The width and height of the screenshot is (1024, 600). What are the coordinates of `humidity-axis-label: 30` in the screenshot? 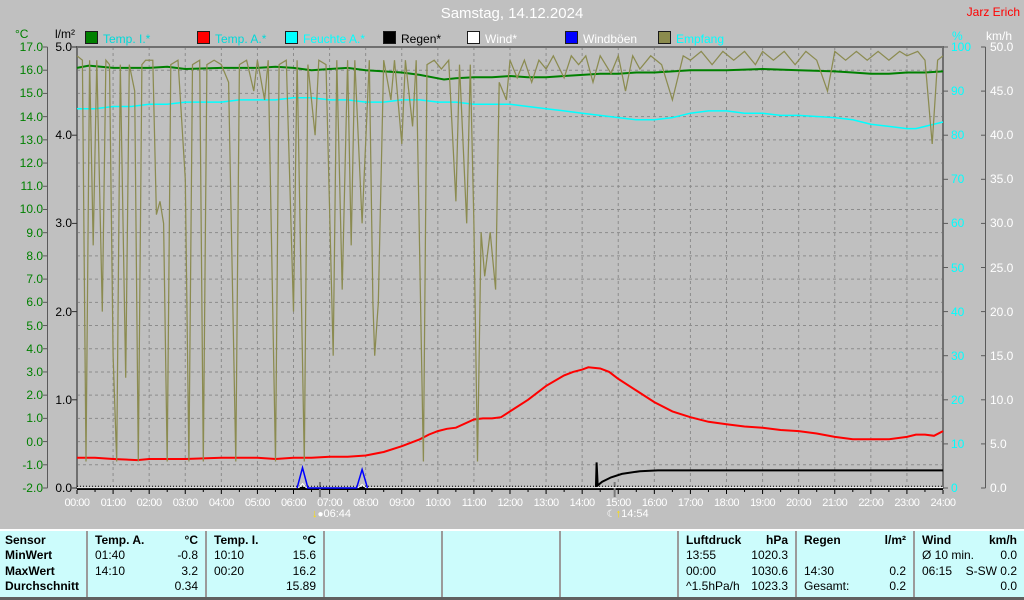 It's located at (958, 355).